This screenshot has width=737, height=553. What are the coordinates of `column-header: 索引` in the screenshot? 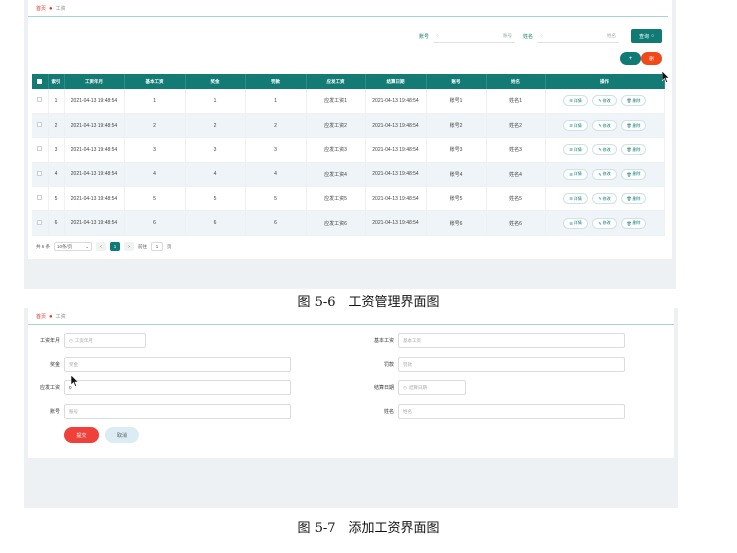 It's located at (56, 81).